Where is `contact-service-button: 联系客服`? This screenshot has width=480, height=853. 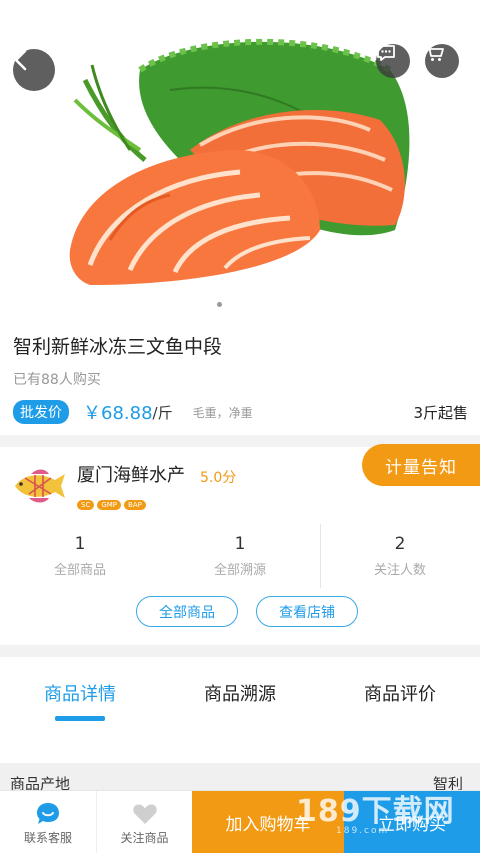
contact-service-button: 联系客服 is located at coordinates (48, 822).